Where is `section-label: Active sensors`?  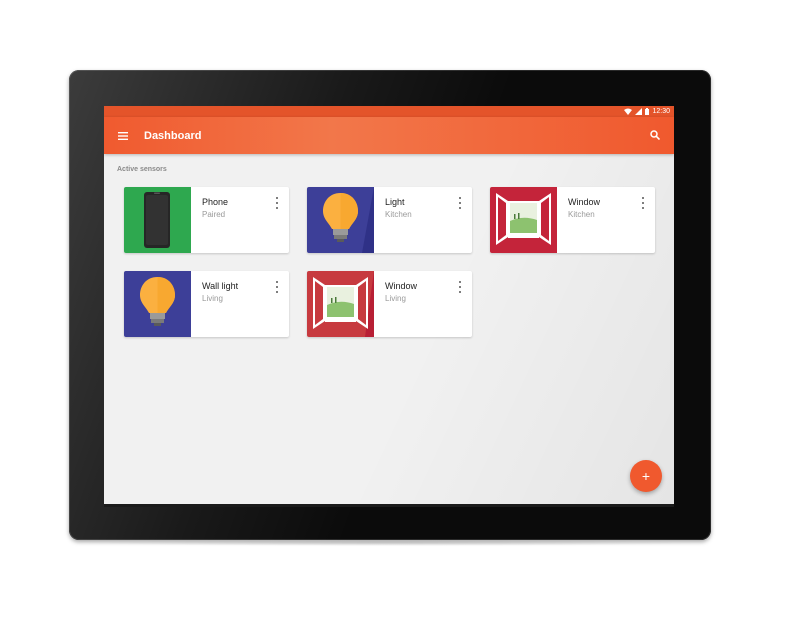 section-label: Active sensors is located at coordinates (142, 169).